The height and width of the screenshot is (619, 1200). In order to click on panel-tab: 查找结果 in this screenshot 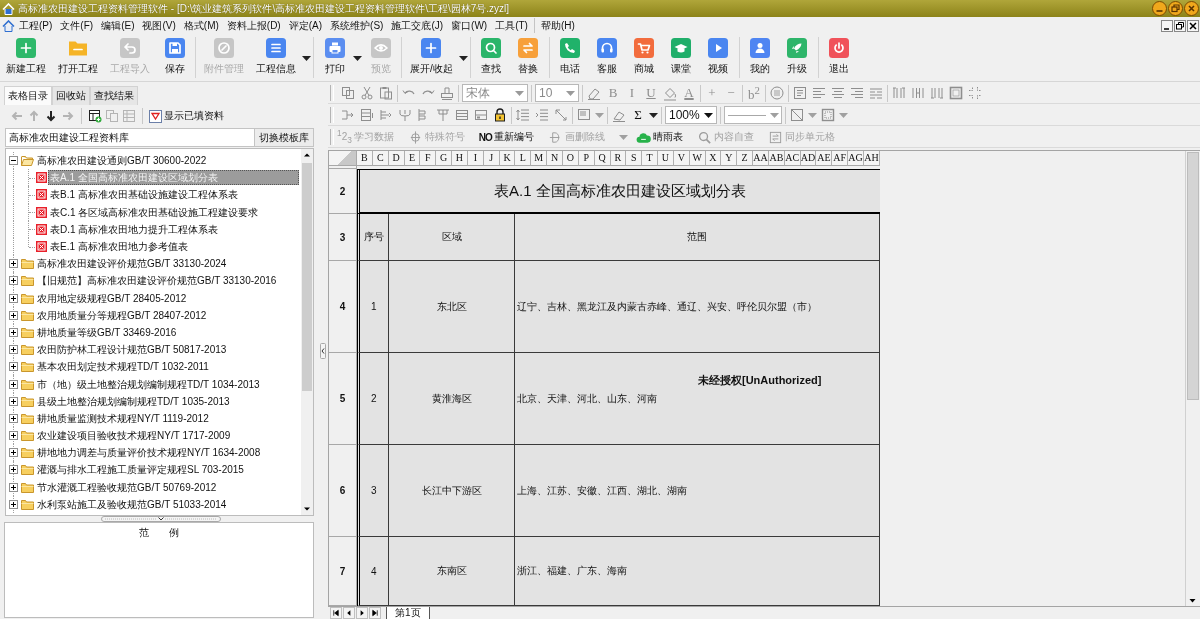, I will do `click(114, 95)`.